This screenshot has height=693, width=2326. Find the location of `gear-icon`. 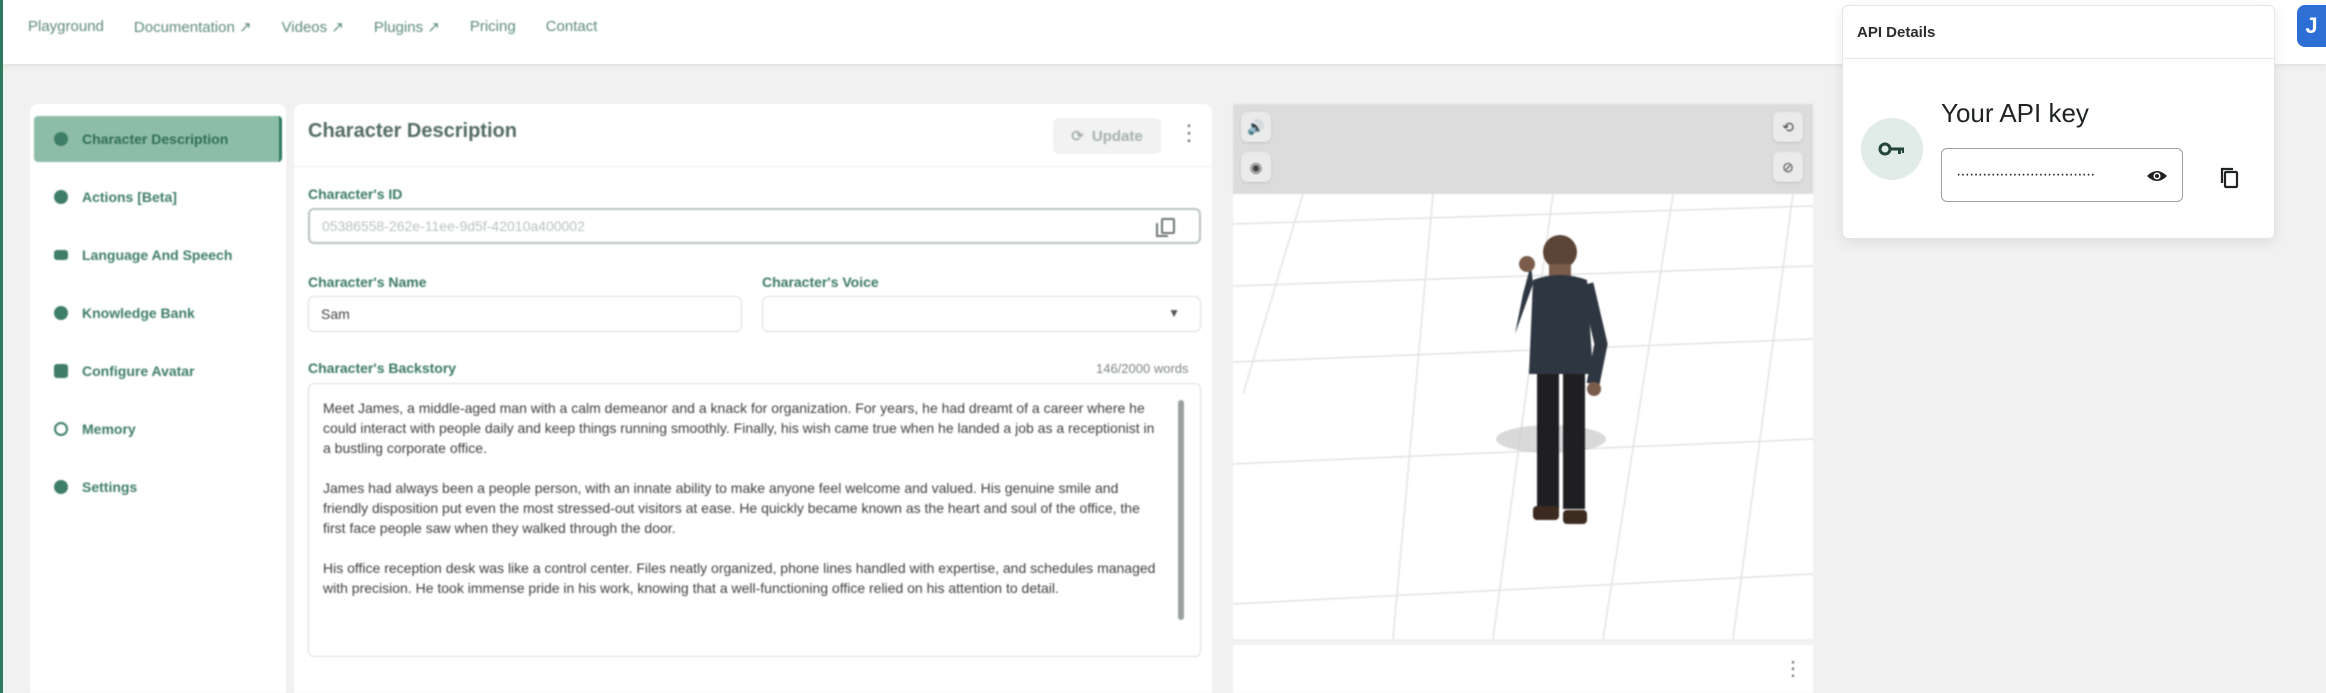

gear-icon is located at coordinates (61, 487).